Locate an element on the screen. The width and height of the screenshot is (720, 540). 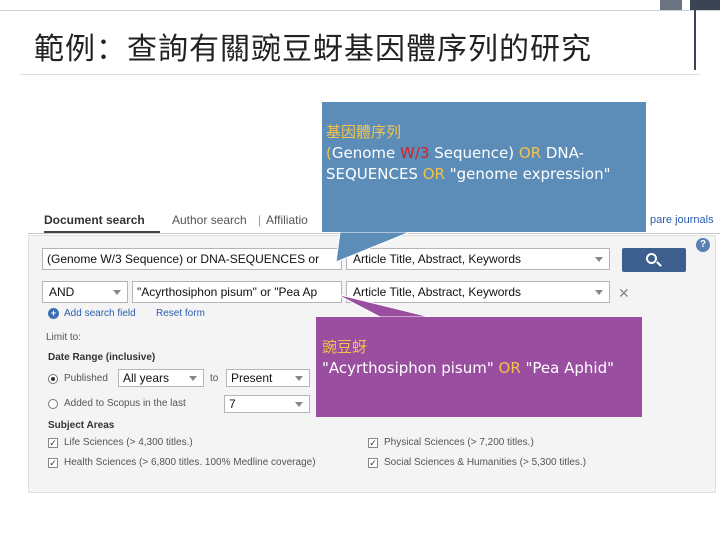
term: "Pea Aphid" is located at coordinates (569, 368).